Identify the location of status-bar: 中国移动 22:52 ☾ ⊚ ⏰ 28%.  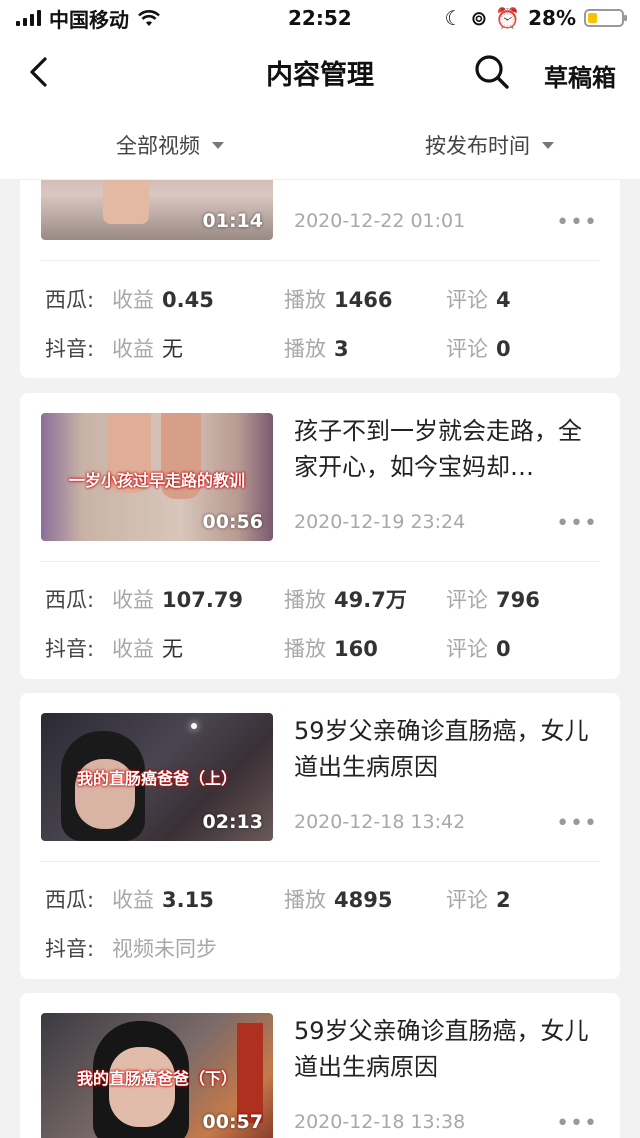
(320, 18).